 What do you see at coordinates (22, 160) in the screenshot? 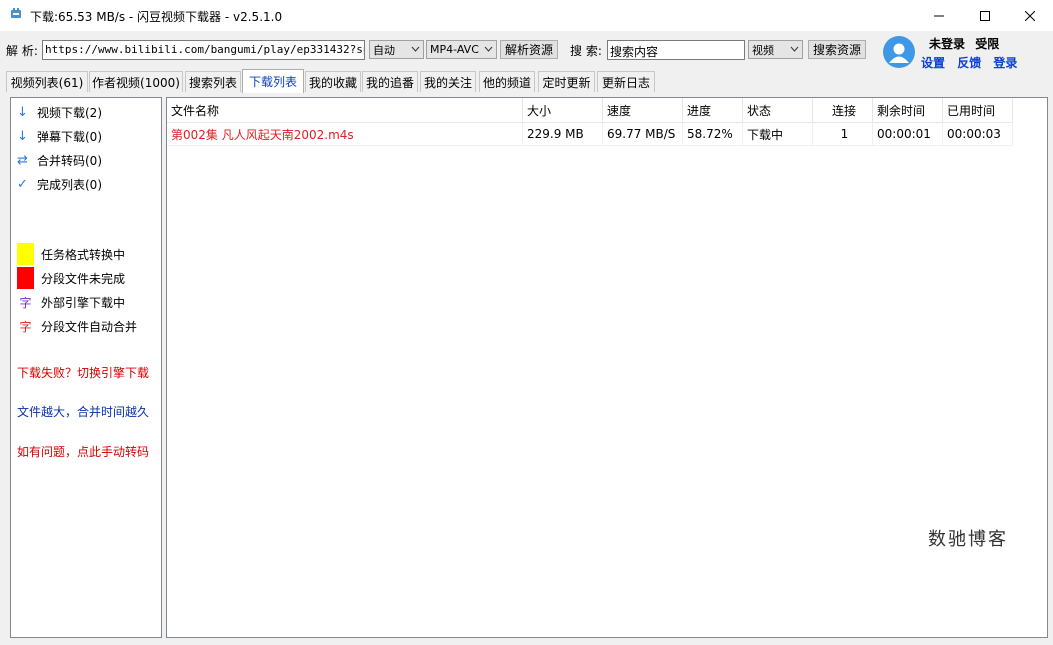
I see `merge-arrows-icon: ⇄` at bounding box center [22, 160].